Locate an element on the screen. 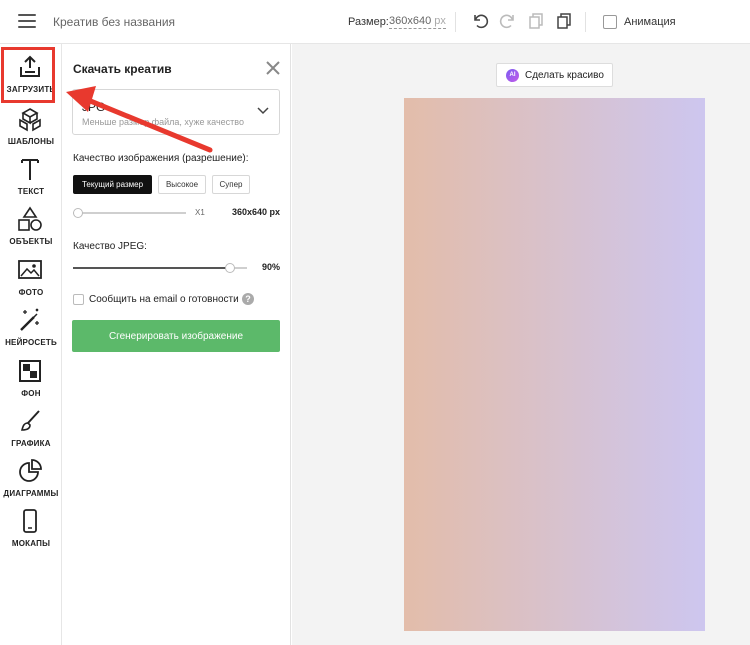 The height and width of the screenshot is (645, 750). brush-icon is located at coordinates (30, 420).